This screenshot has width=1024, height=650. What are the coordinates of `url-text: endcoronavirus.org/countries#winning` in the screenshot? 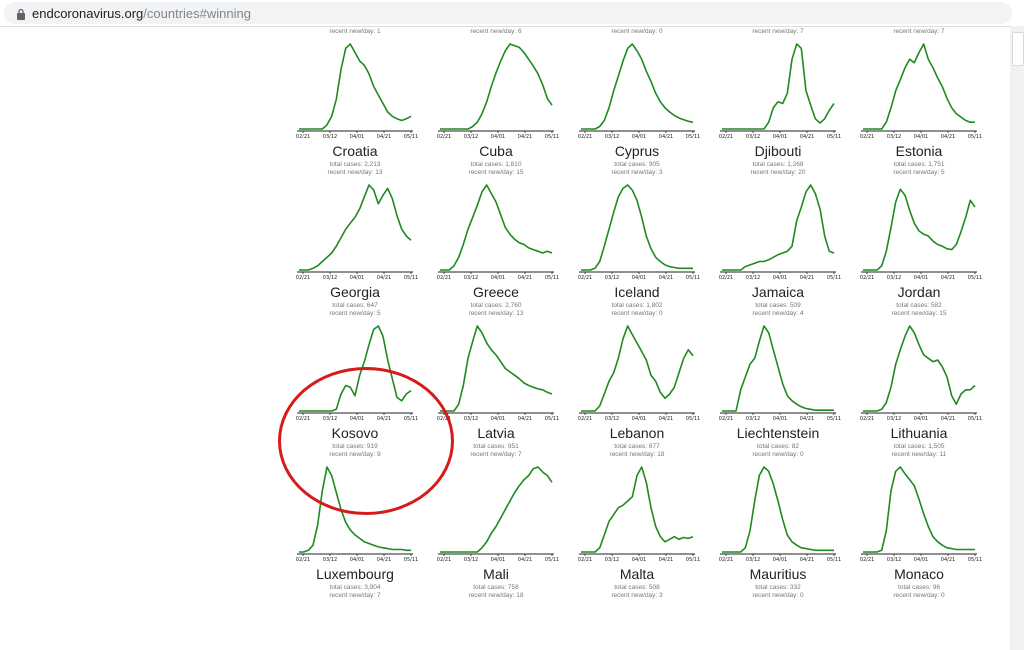 It's located at (141, 14).